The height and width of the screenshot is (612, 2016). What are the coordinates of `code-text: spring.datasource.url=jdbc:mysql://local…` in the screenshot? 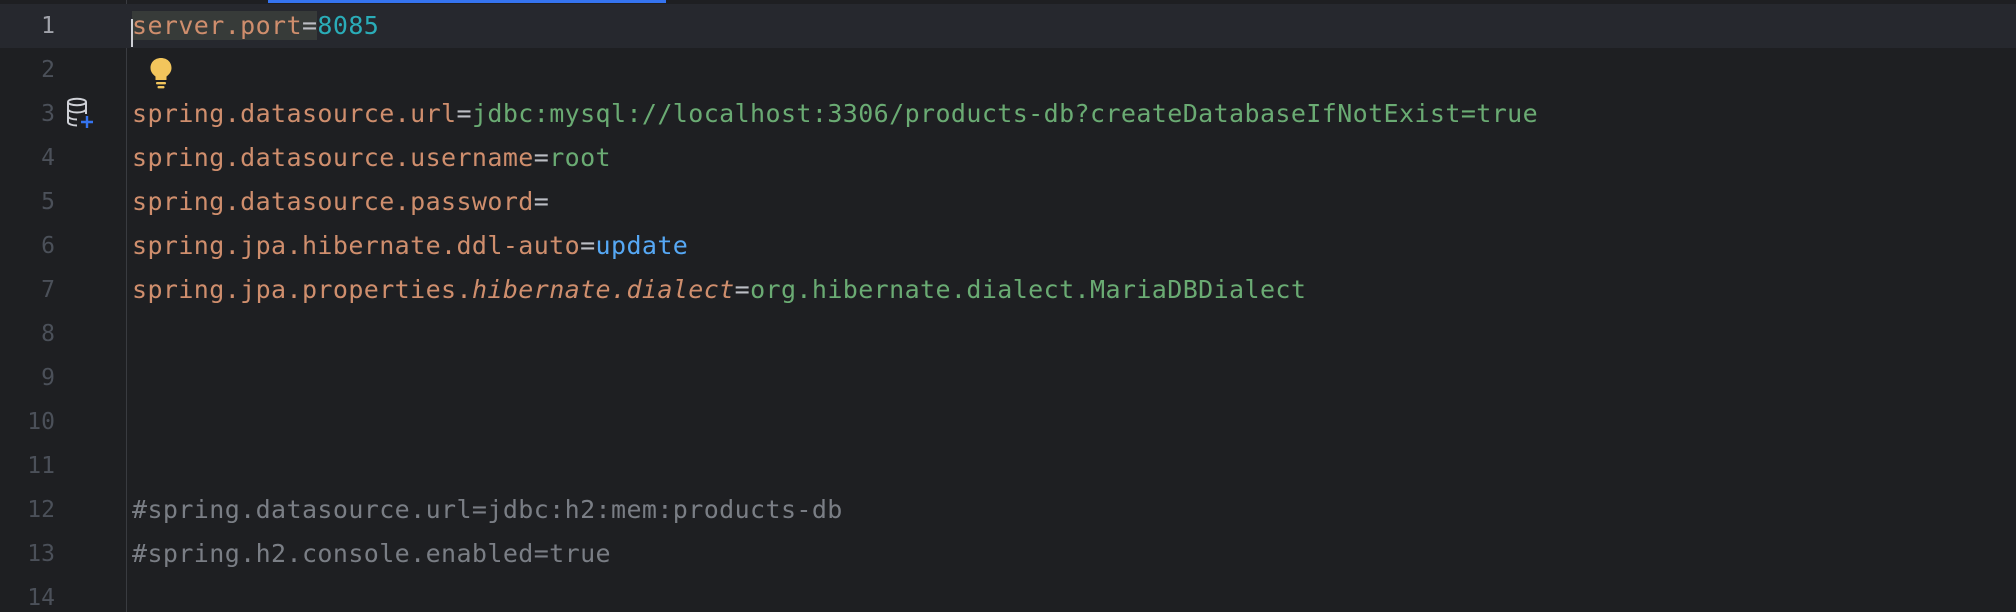 It's located at (835, 114).